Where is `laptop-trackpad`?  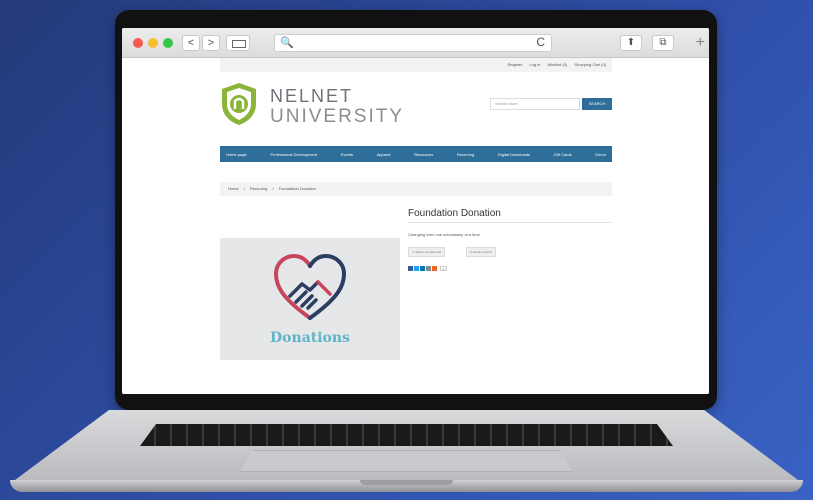
laptop-trackpad is located at coordinates (406, 461).